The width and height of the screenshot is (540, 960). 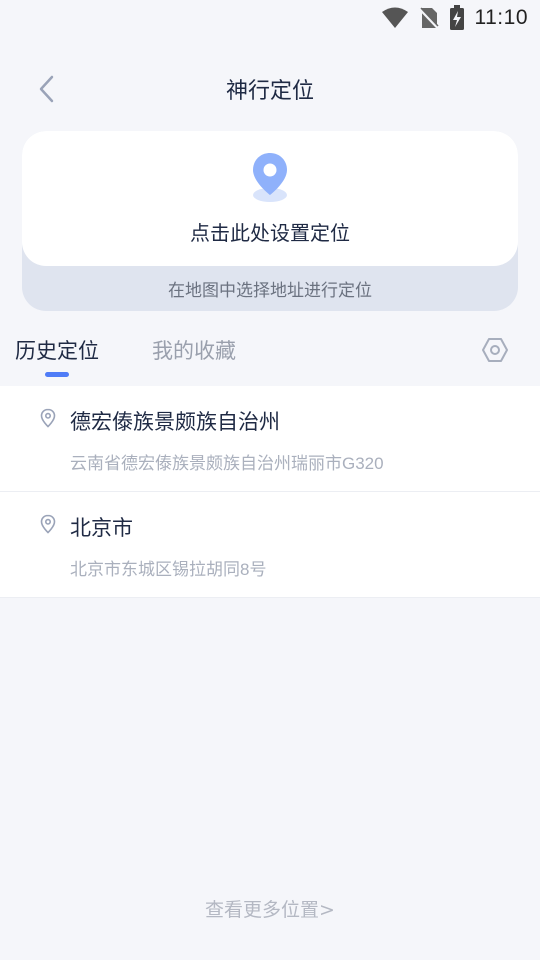 I want to click on view-more-link: 查看更多位置>, so click(x=270, y=908).